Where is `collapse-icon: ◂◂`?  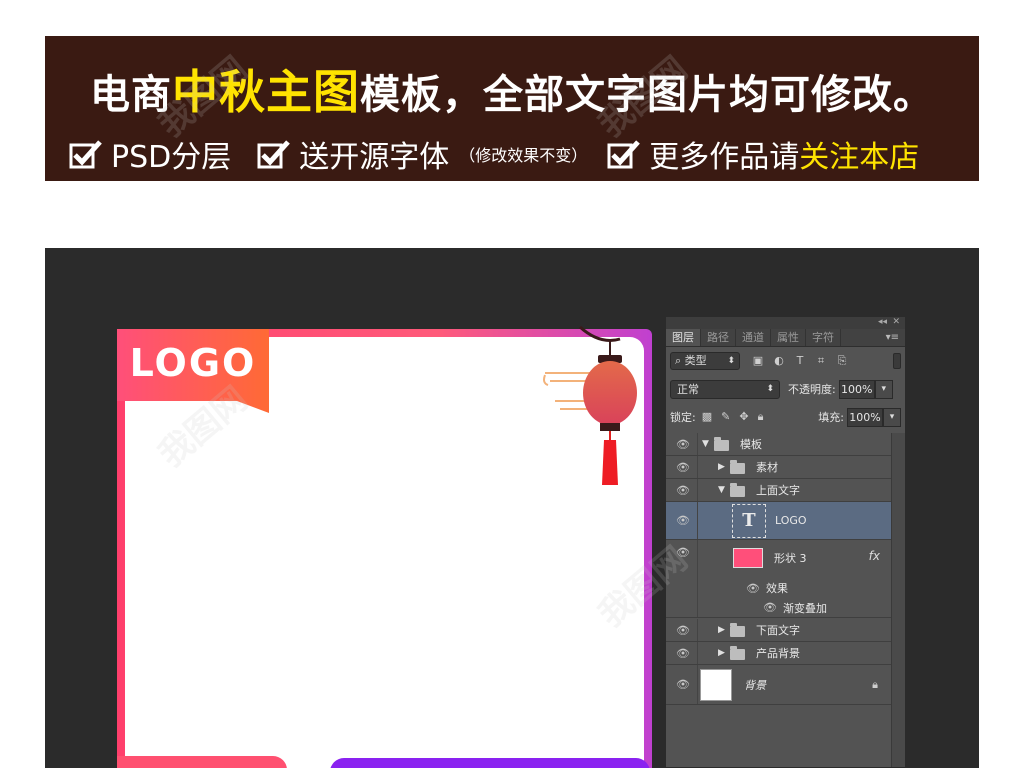 collapse-icon: ◂◂ is located at coordinates (882, 322).